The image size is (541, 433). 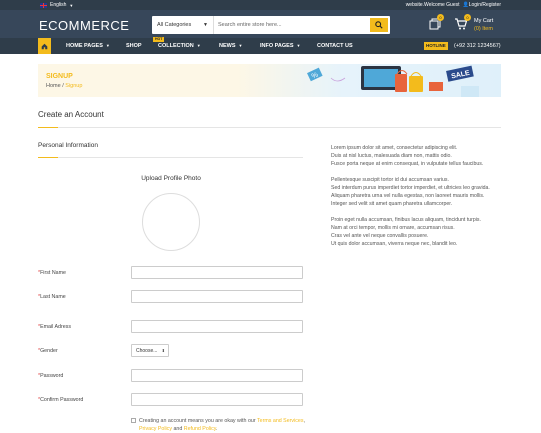 I want to click on first-name-label: *First Name, so click(x=52, y=273).